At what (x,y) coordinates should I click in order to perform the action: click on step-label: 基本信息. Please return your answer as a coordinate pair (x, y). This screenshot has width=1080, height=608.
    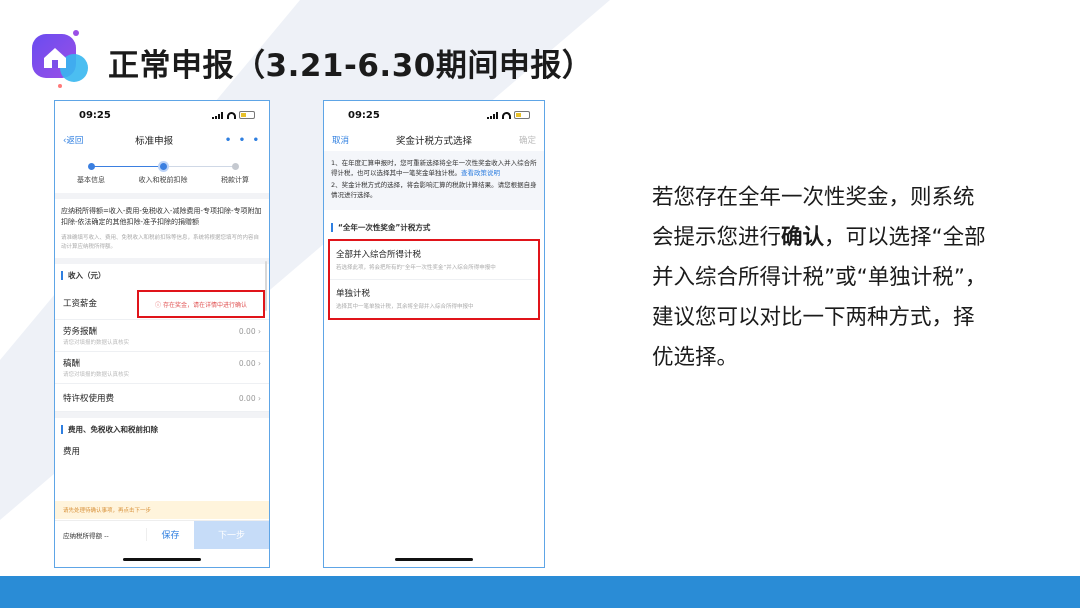
    Looking at the image, I should click on (91, 180).